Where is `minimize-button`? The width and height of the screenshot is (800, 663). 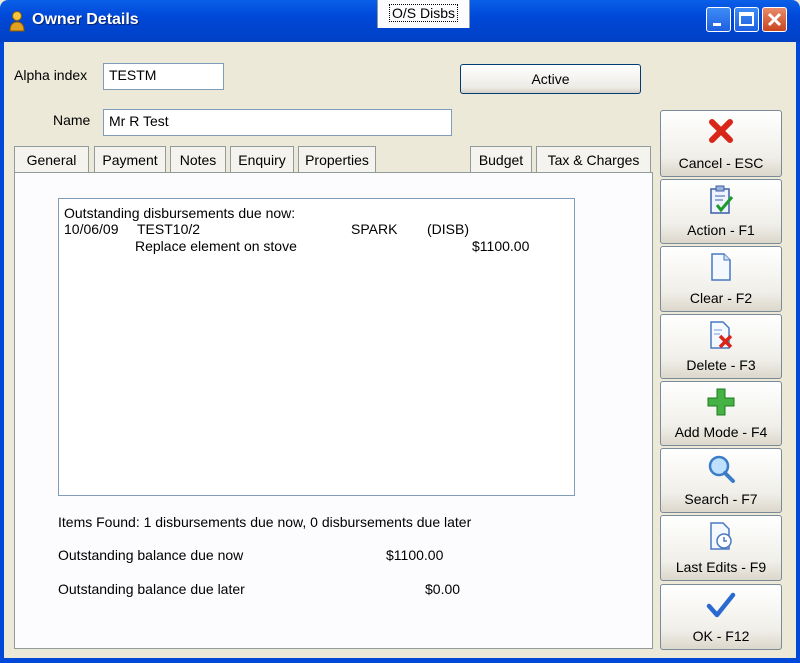 minimize-button is located at coordinates (718, 19).